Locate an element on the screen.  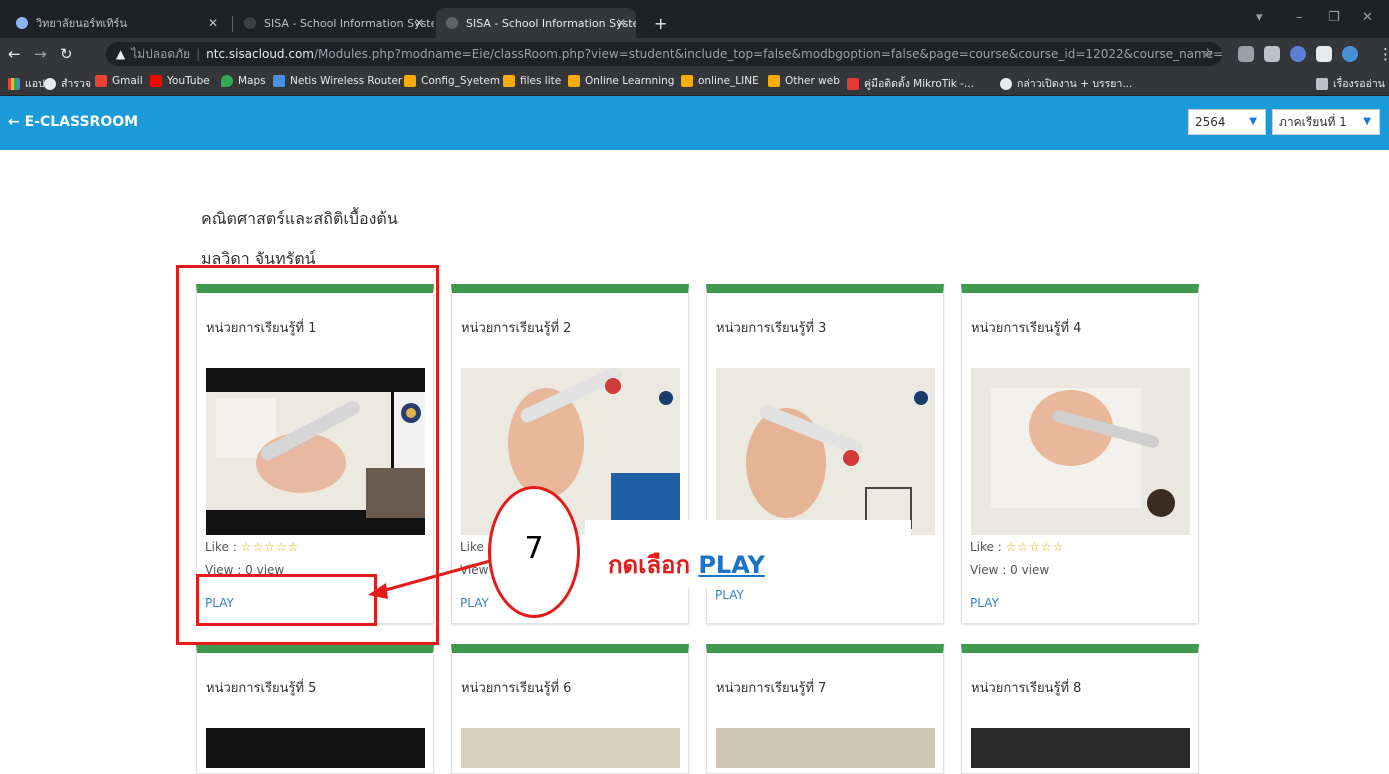
semester-value: ภาคเรียนที่ 1 is located at coordinates (1313, 121).